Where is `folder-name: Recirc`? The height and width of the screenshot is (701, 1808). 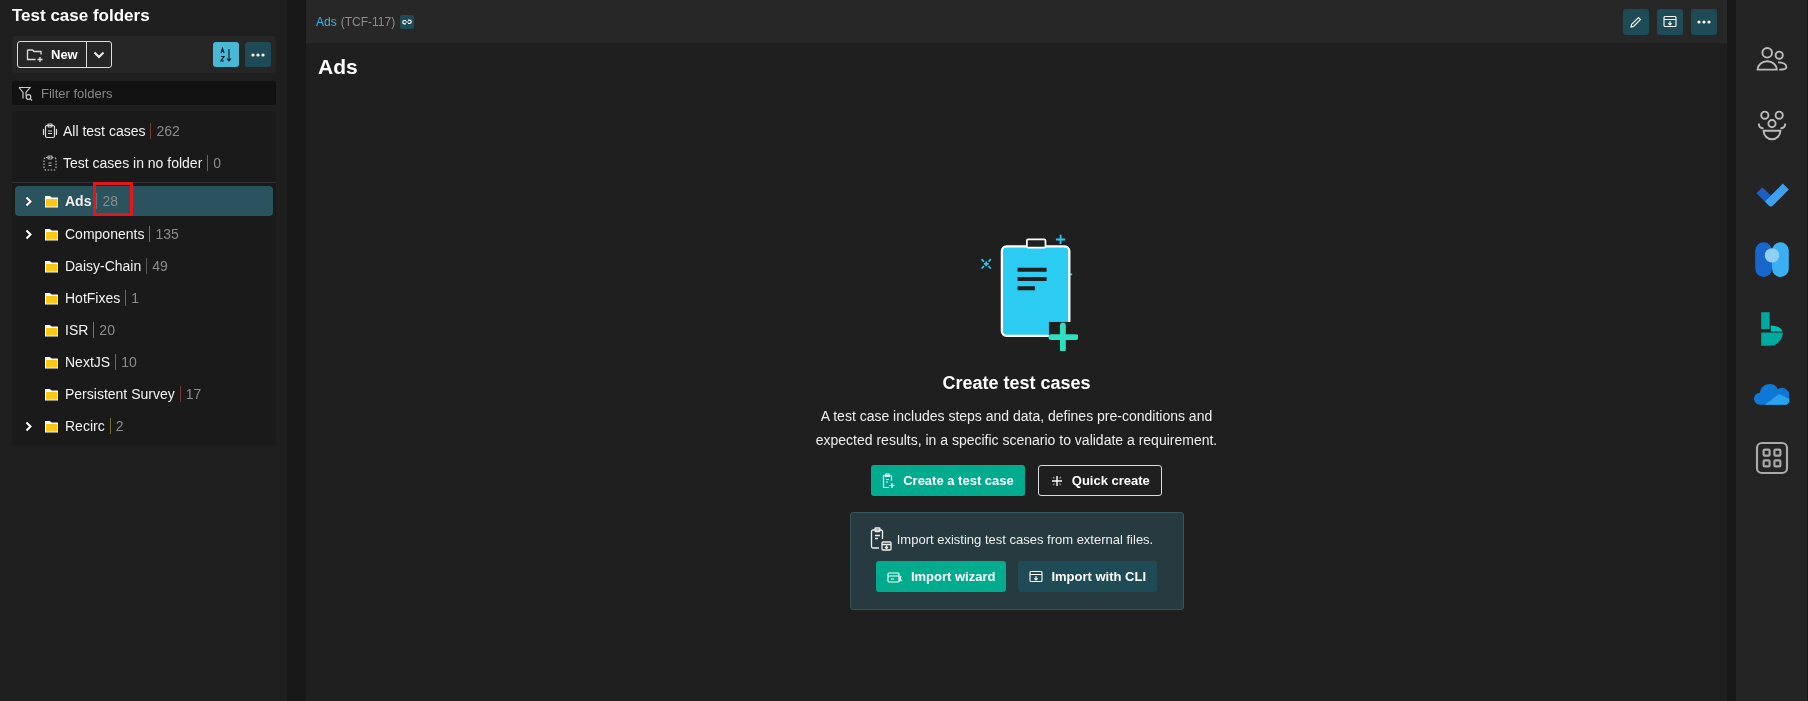 folder-name: Recirc is located at coordinates (85, 426).